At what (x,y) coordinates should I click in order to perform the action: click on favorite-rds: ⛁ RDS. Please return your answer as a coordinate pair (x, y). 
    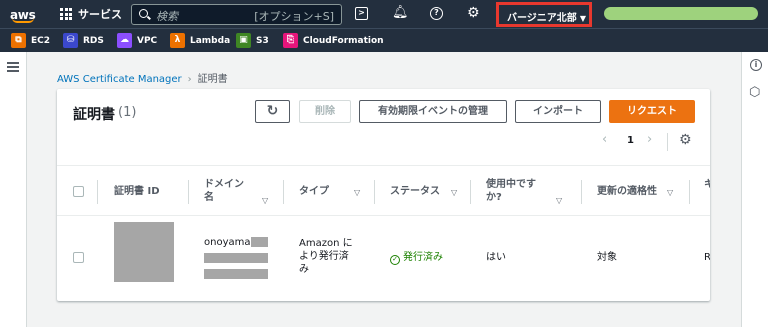
    Looking at the image, I should click on (83, 40).